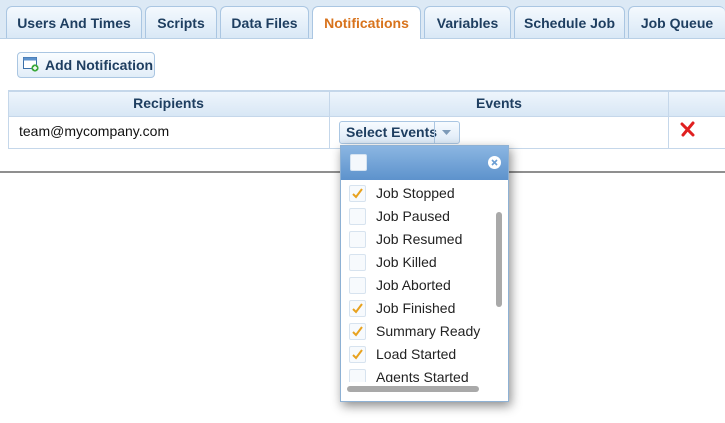 This screenshot has width=725, height=423. I want to click on event-label: Job Finished, so click(416, 308).